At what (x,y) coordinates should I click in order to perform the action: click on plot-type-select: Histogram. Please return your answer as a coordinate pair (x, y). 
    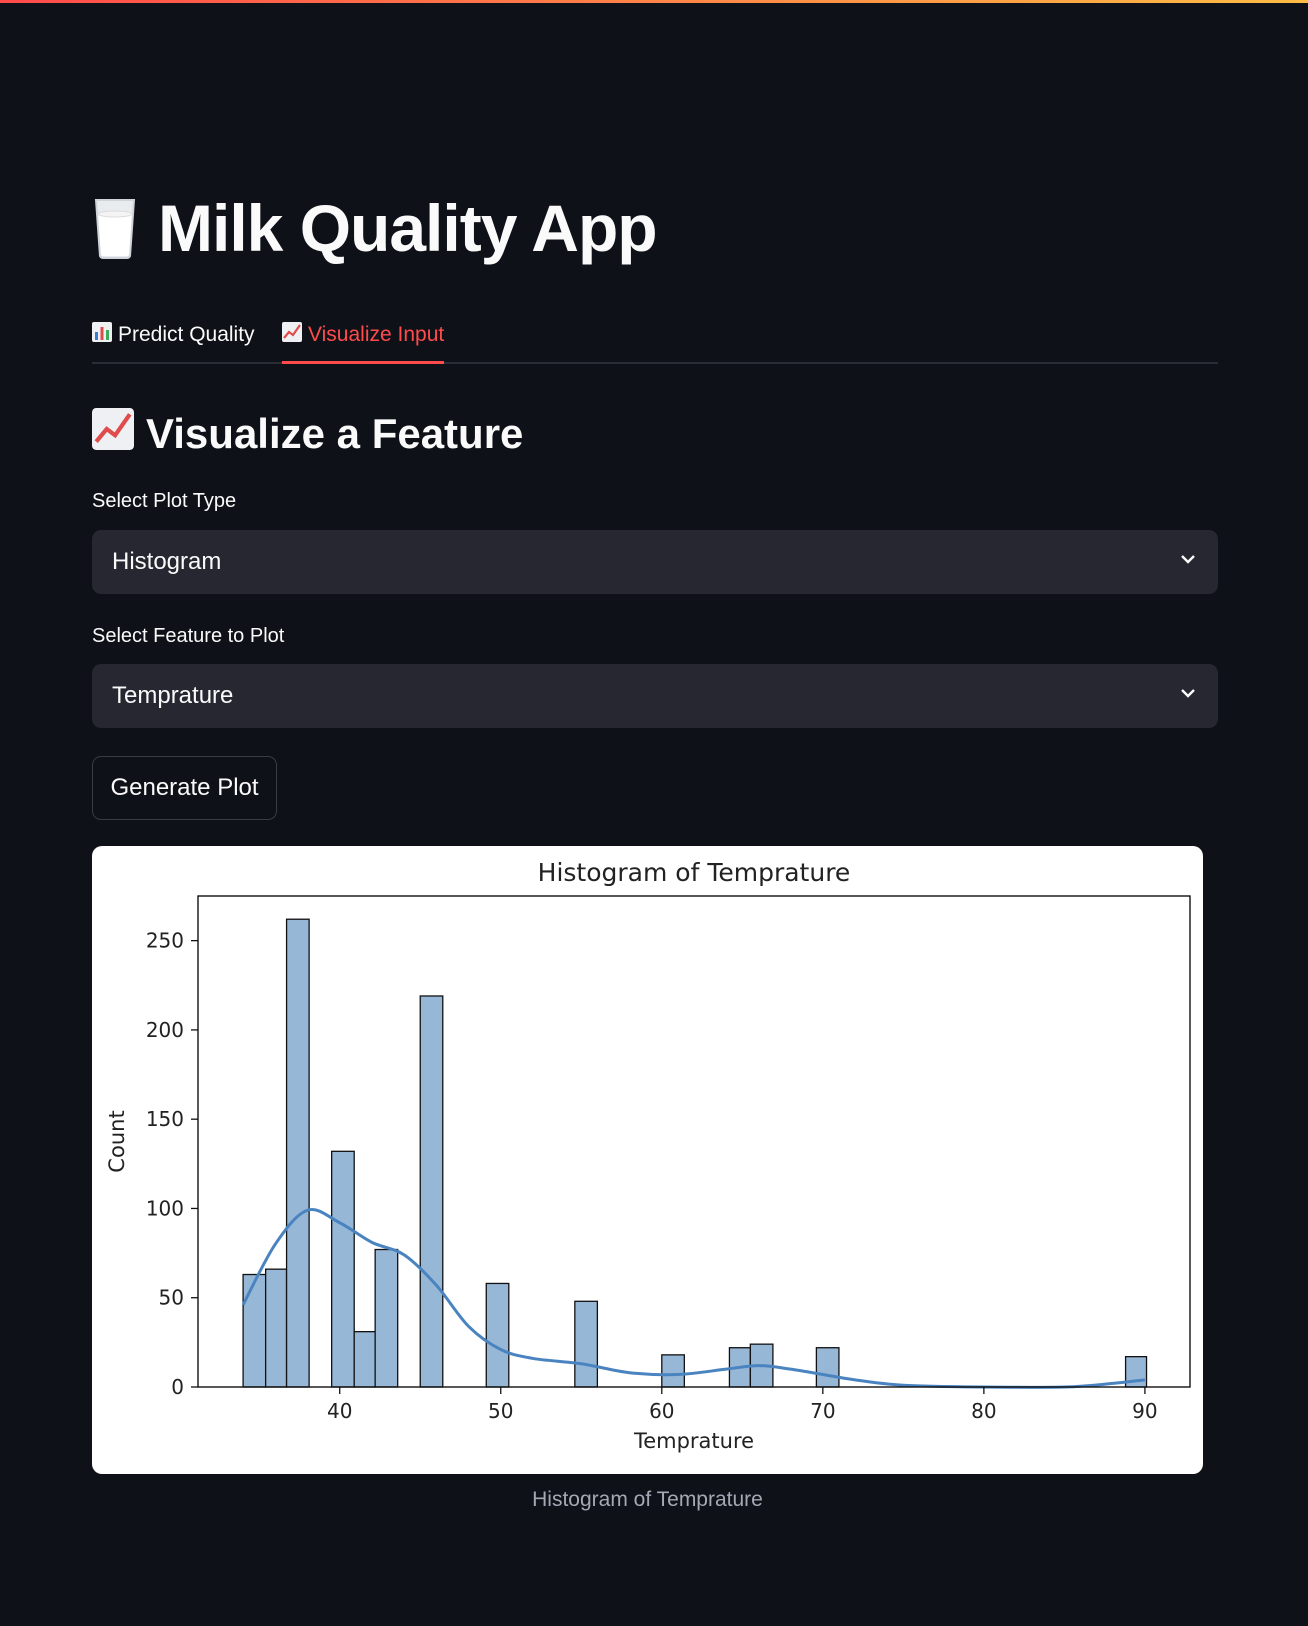
    Looking at the image, I should click on (655, 562).